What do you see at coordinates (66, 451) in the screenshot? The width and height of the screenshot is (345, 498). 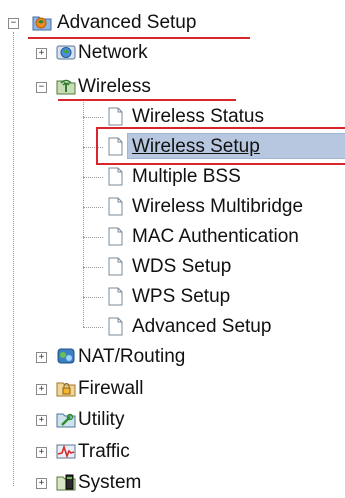 I see `traffic-graph-icon` at bounding box center [66, 451].